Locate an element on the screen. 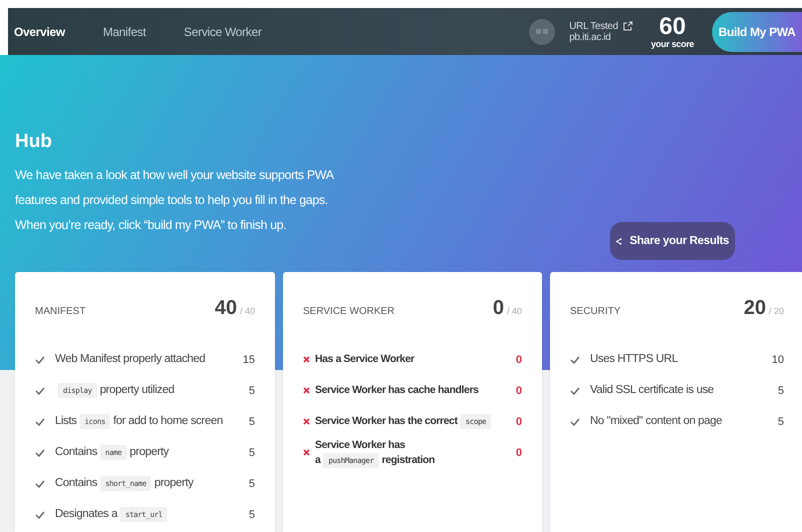 This screenshot has height=532, width=802. share-button: Share your Results is located at coordinates (672, 241).